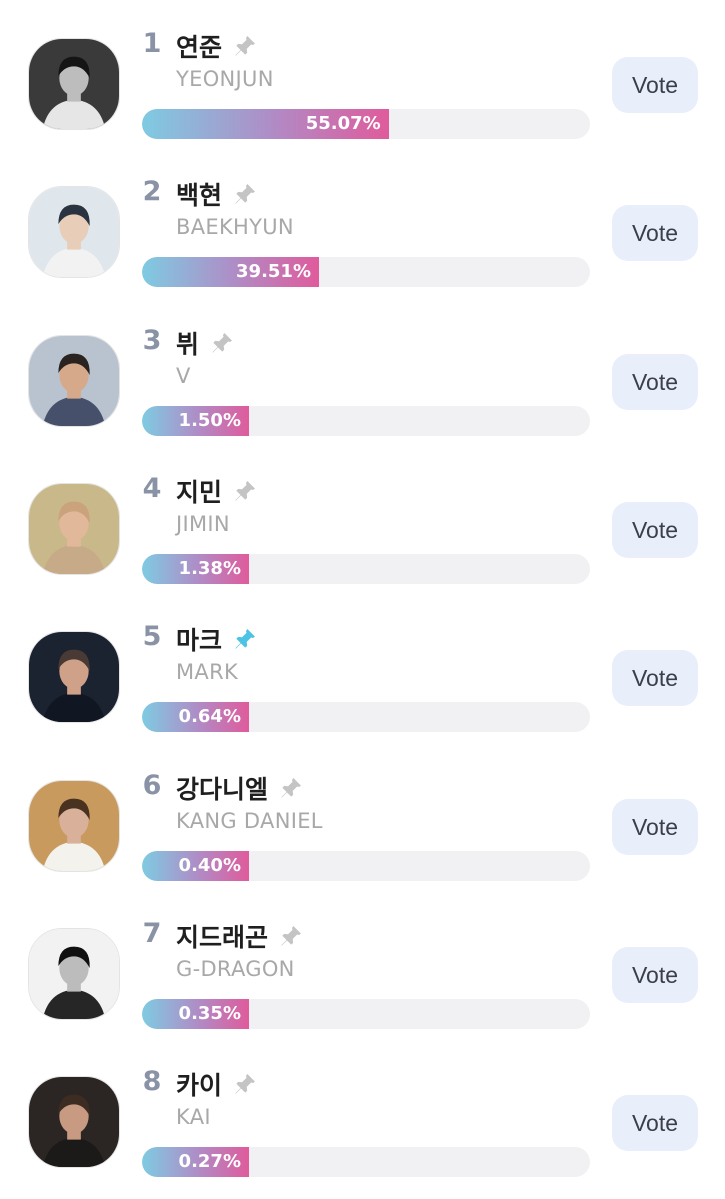 The image size is (725, 1199). I want to click on artist-name-korean-text: 마크, so click(199, 641).